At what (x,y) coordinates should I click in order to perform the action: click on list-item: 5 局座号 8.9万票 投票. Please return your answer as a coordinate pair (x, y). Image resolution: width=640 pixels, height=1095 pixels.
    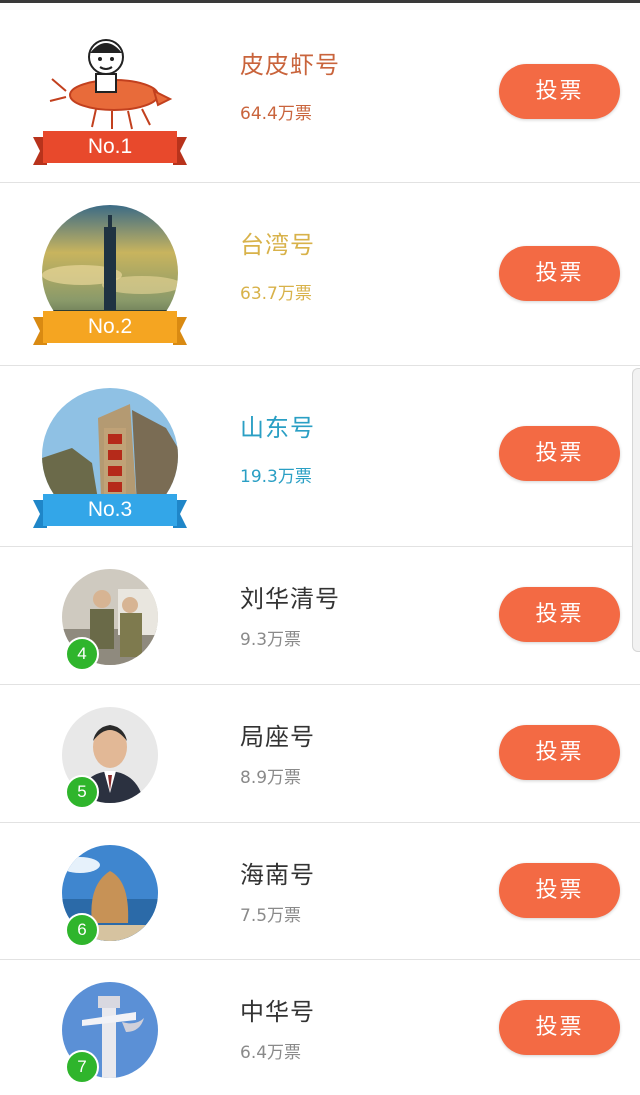
    Looking at the image, I should click on (320, 754).